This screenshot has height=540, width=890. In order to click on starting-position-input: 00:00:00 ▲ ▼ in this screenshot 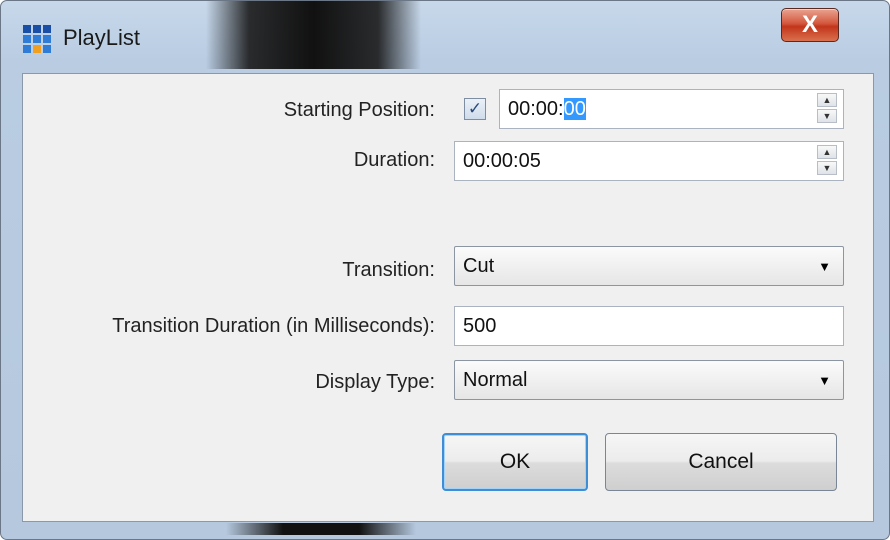, I will do `click(671, 109)`.